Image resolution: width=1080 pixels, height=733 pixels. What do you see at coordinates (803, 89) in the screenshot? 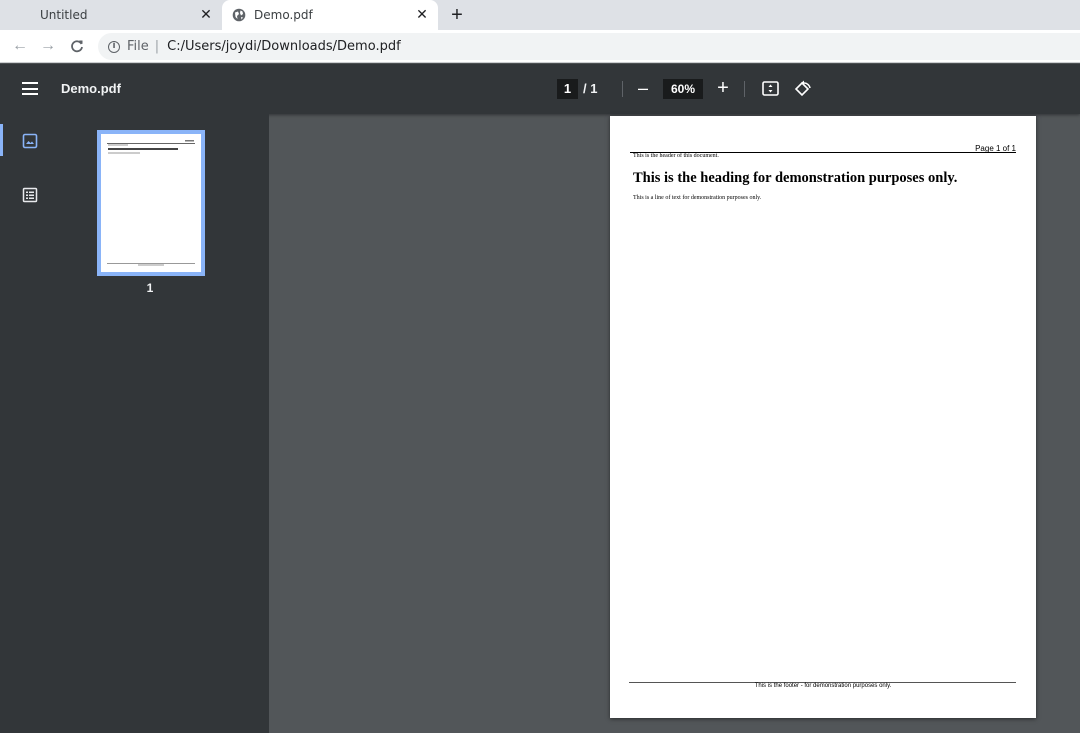
I see `rotate-icon` at bounding box center [803, 89].